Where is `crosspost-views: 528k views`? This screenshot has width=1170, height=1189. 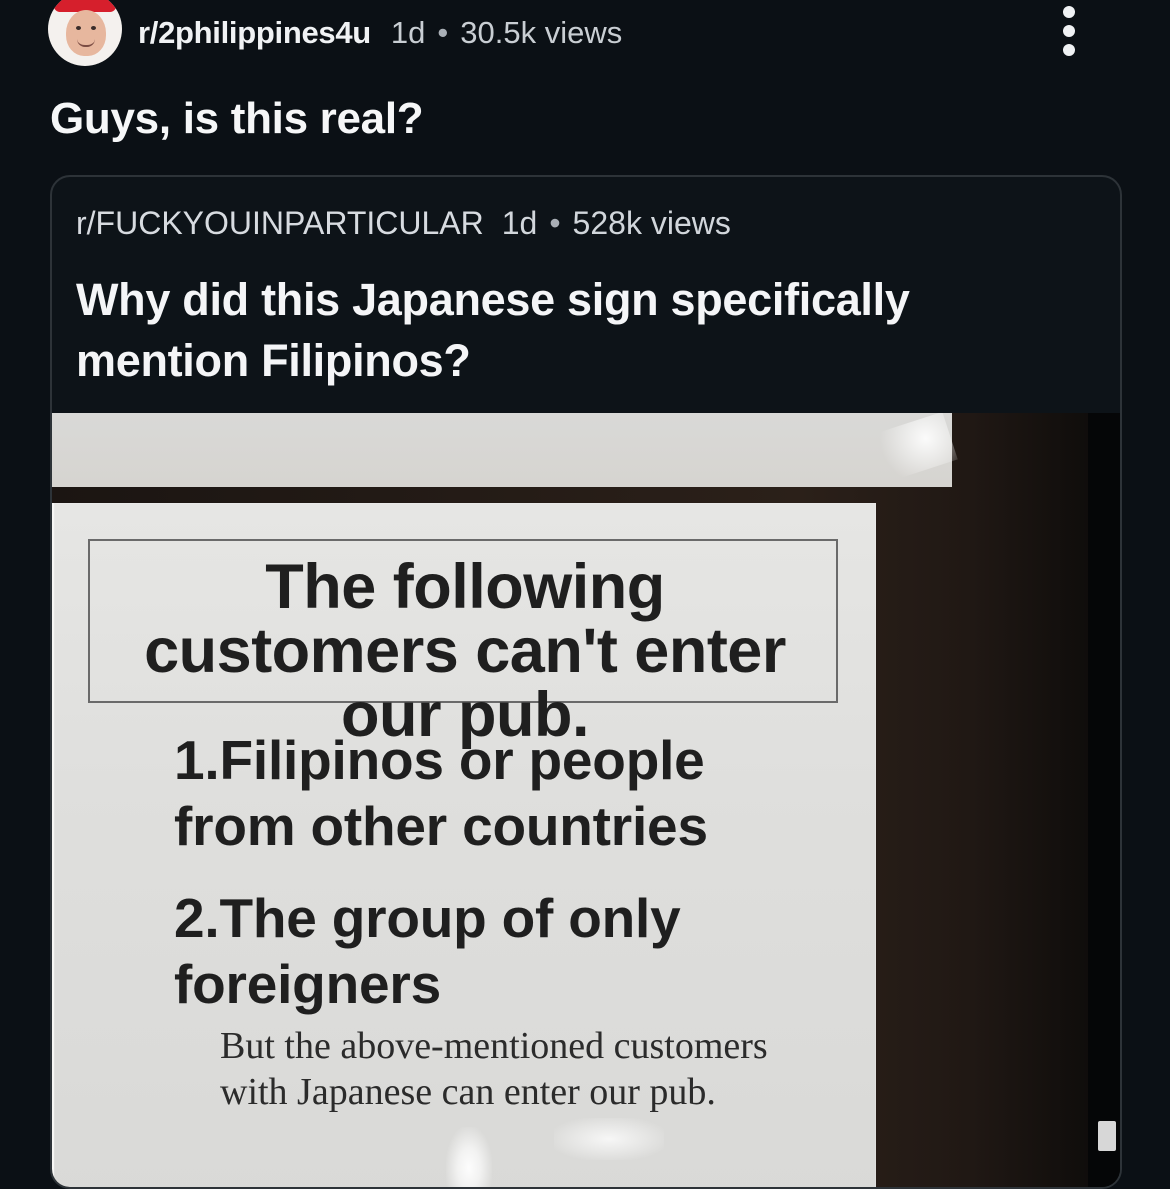 crosspost-views: 528k views is located at coordinates (651, 223).